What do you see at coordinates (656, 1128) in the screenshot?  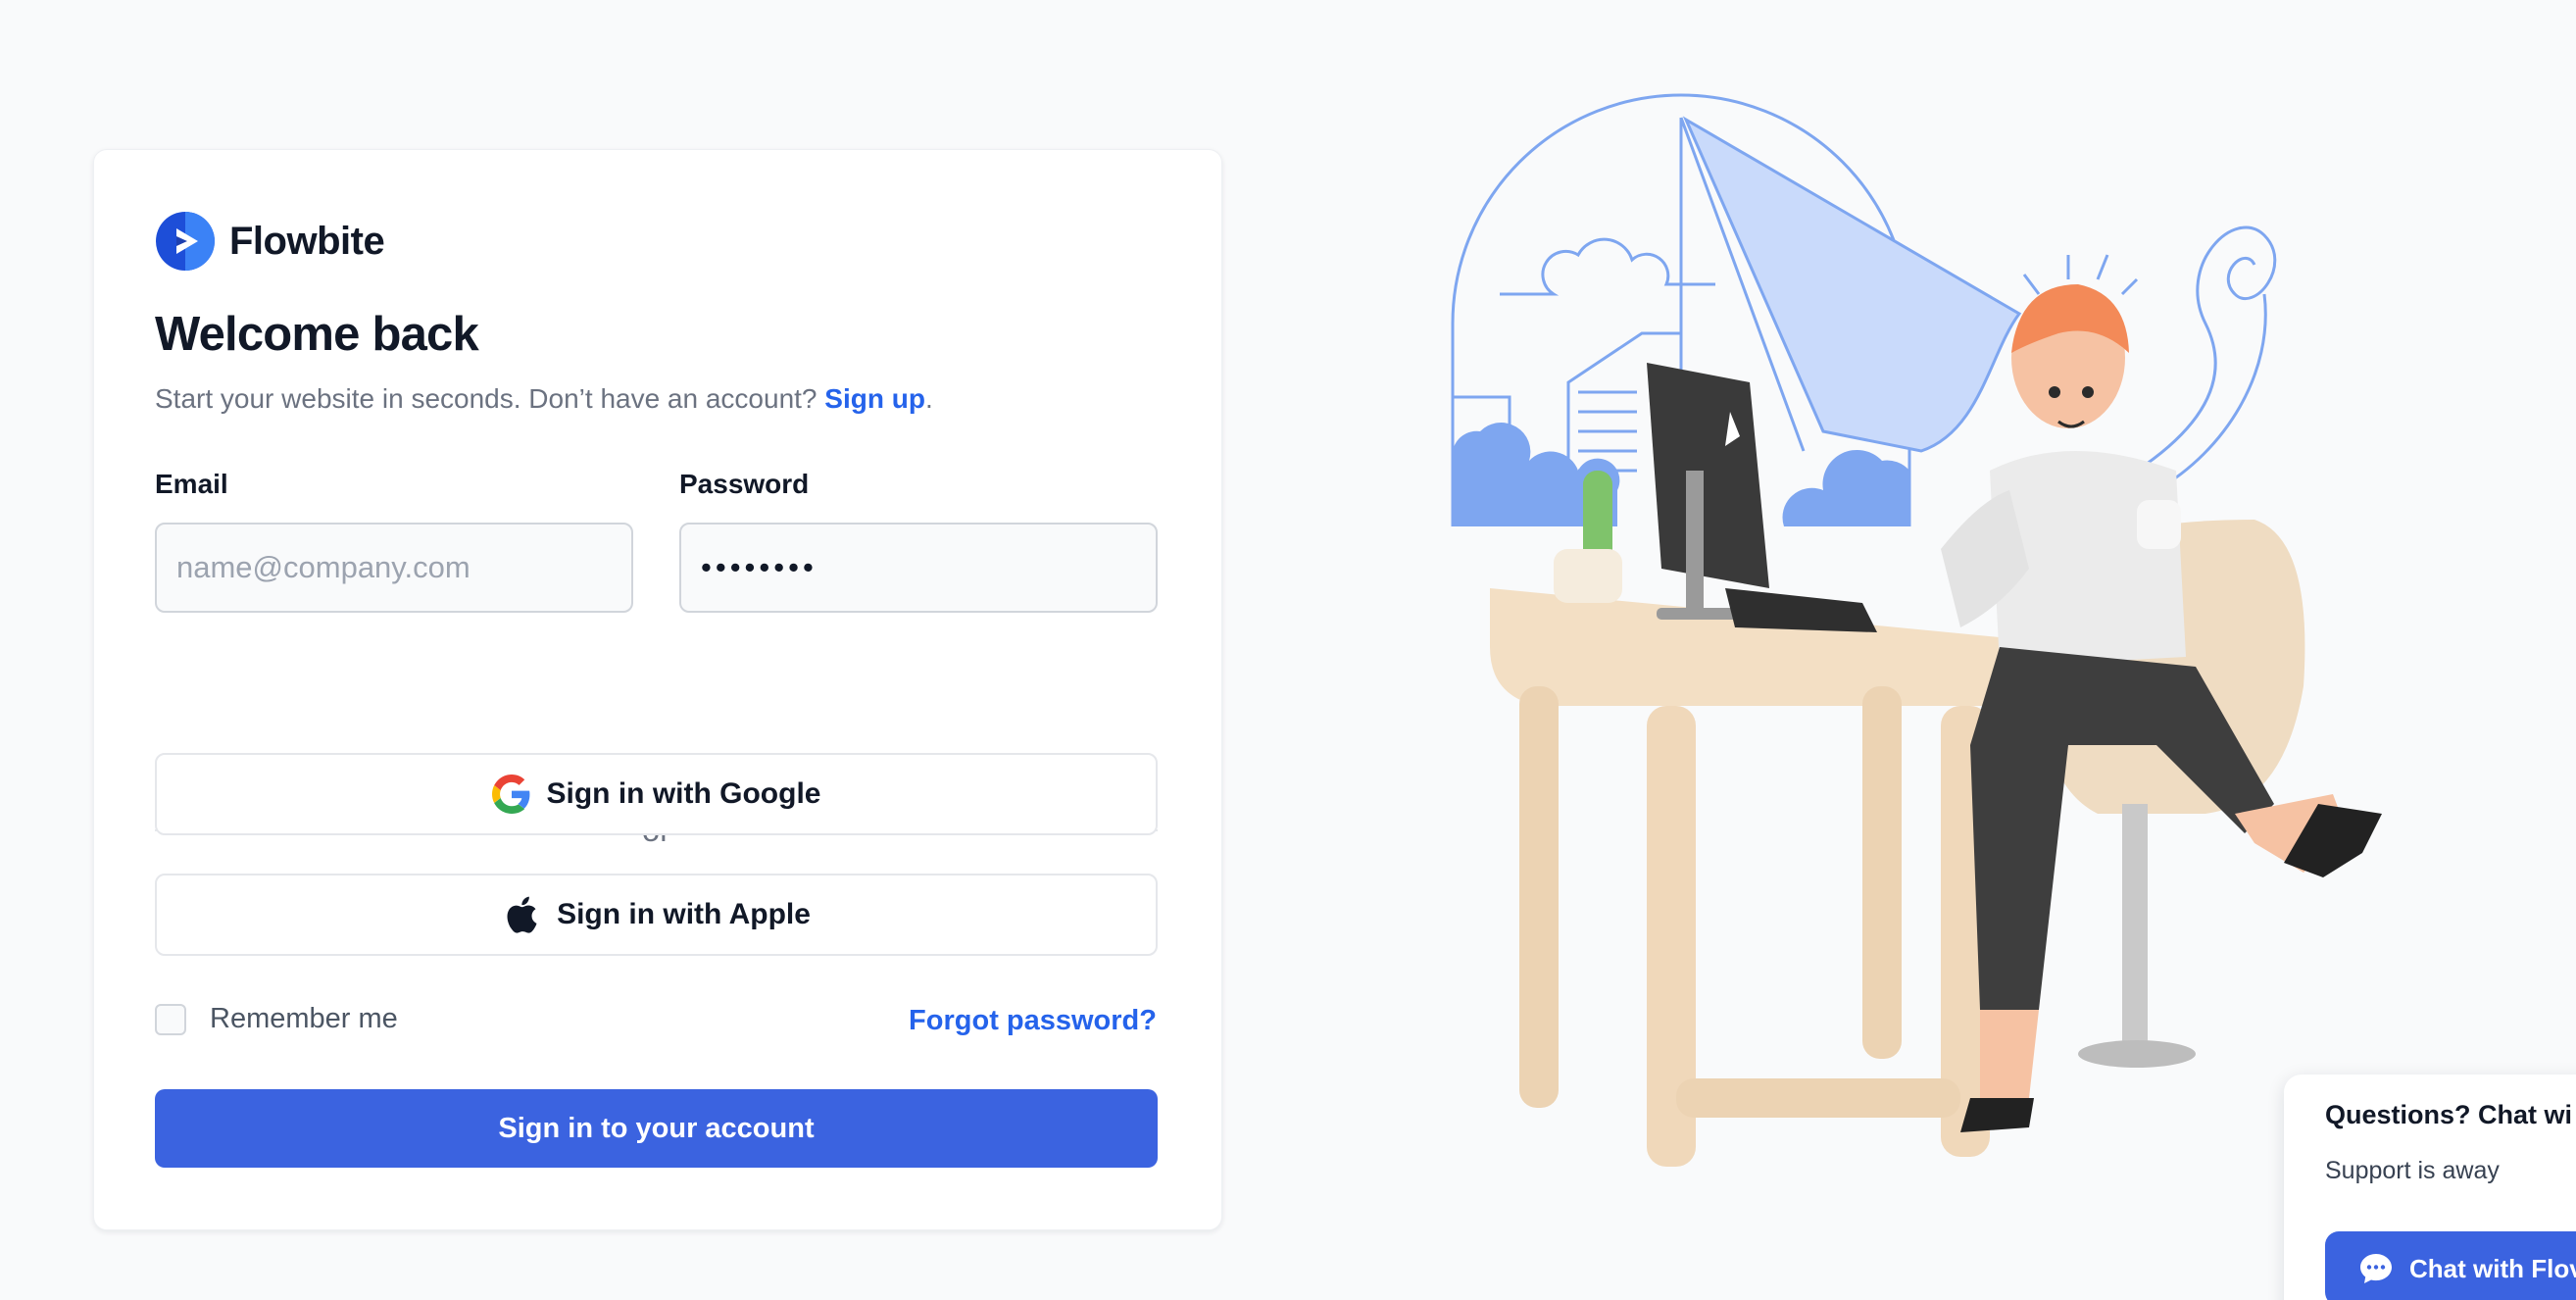 I see `sign-in-button: Sign in to your account` at bounding box center [656, 1128].